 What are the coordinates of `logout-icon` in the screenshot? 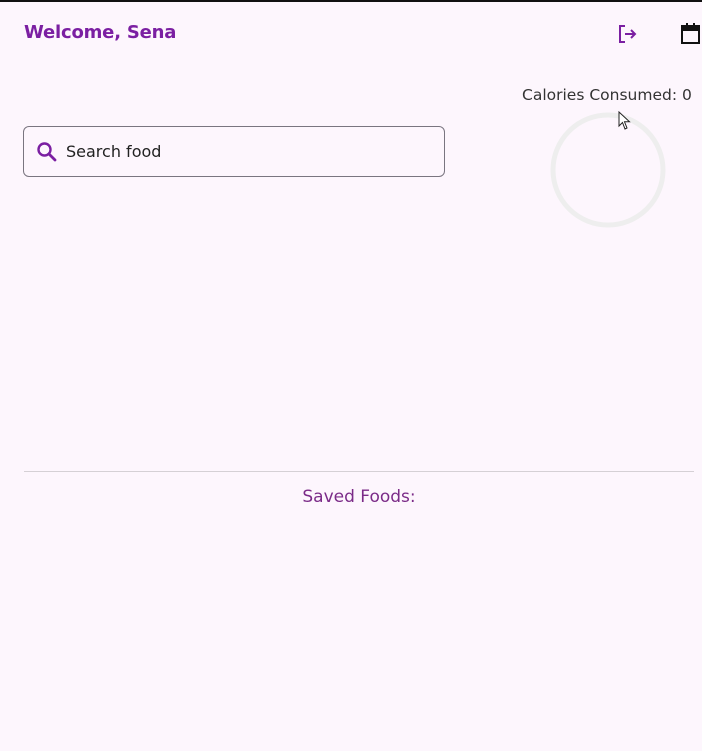 It's located at (628, 34).